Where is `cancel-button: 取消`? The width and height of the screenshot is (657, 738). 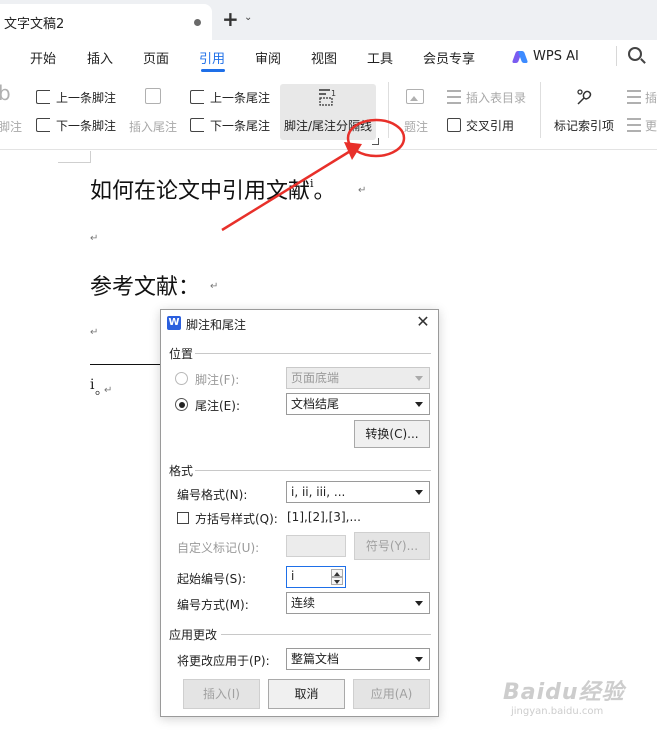
cancel-button: 取消 is located at coordinates (306, 694).